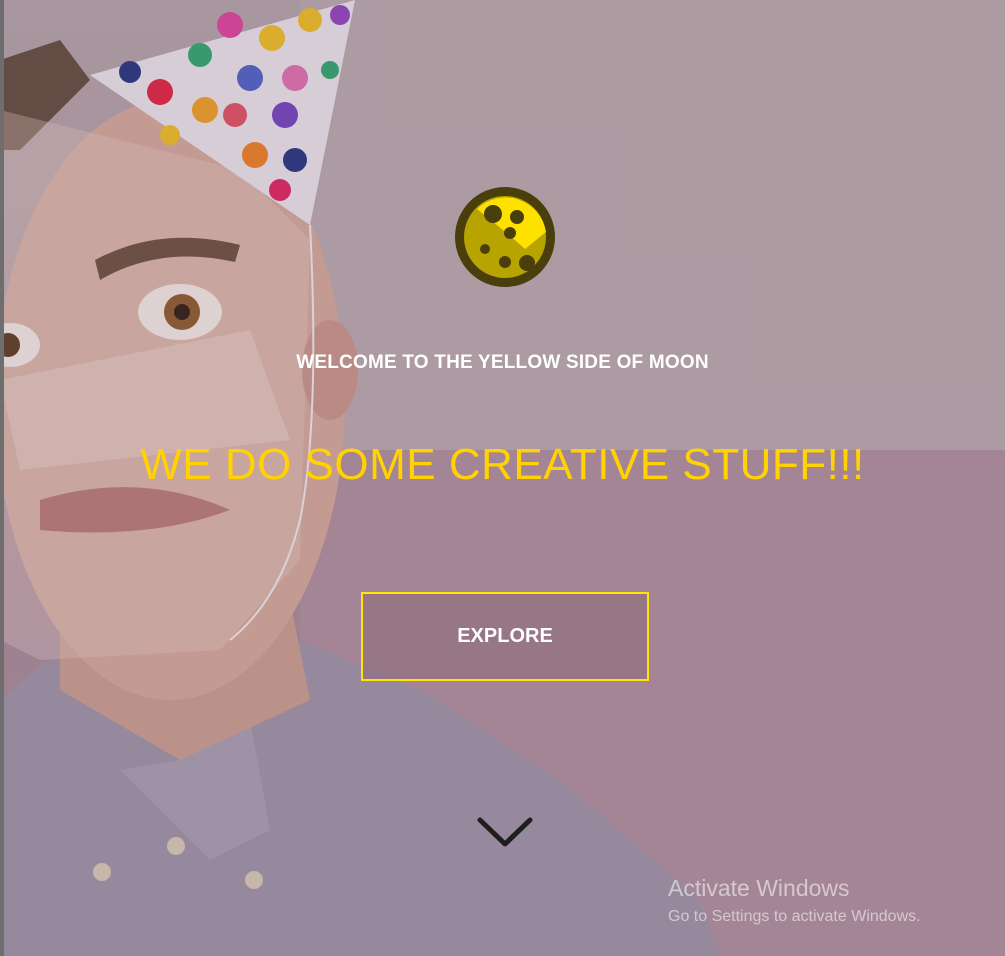  What do you see at coordinates (759, 888) in the screenshot?
I see `watermark-title: Activate Windows` at bounding box center [759, 888].